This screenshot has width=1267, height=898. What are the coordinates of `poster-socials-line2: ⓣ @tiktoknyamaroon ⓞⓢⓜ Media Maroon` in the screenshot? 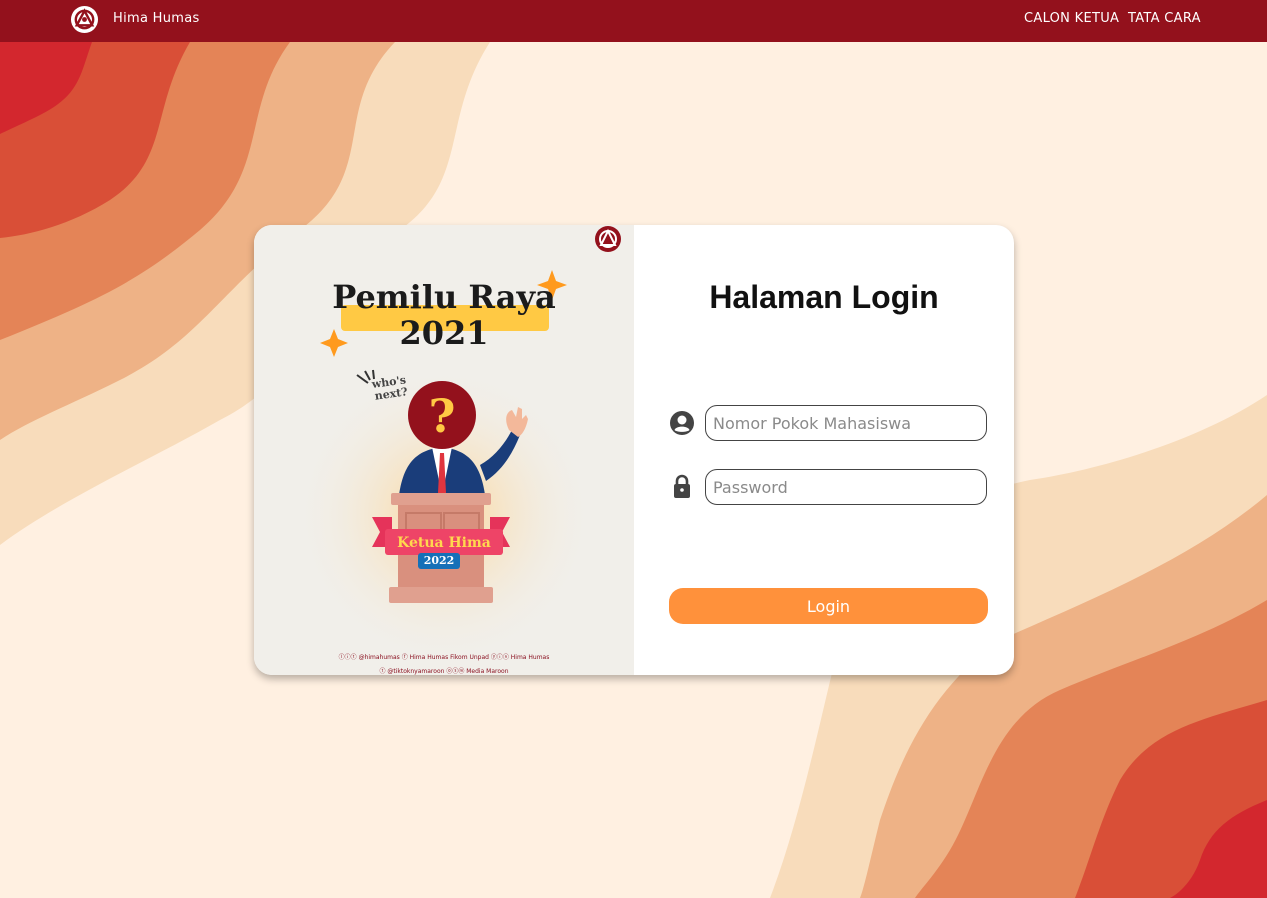 It's located at (444, 671).